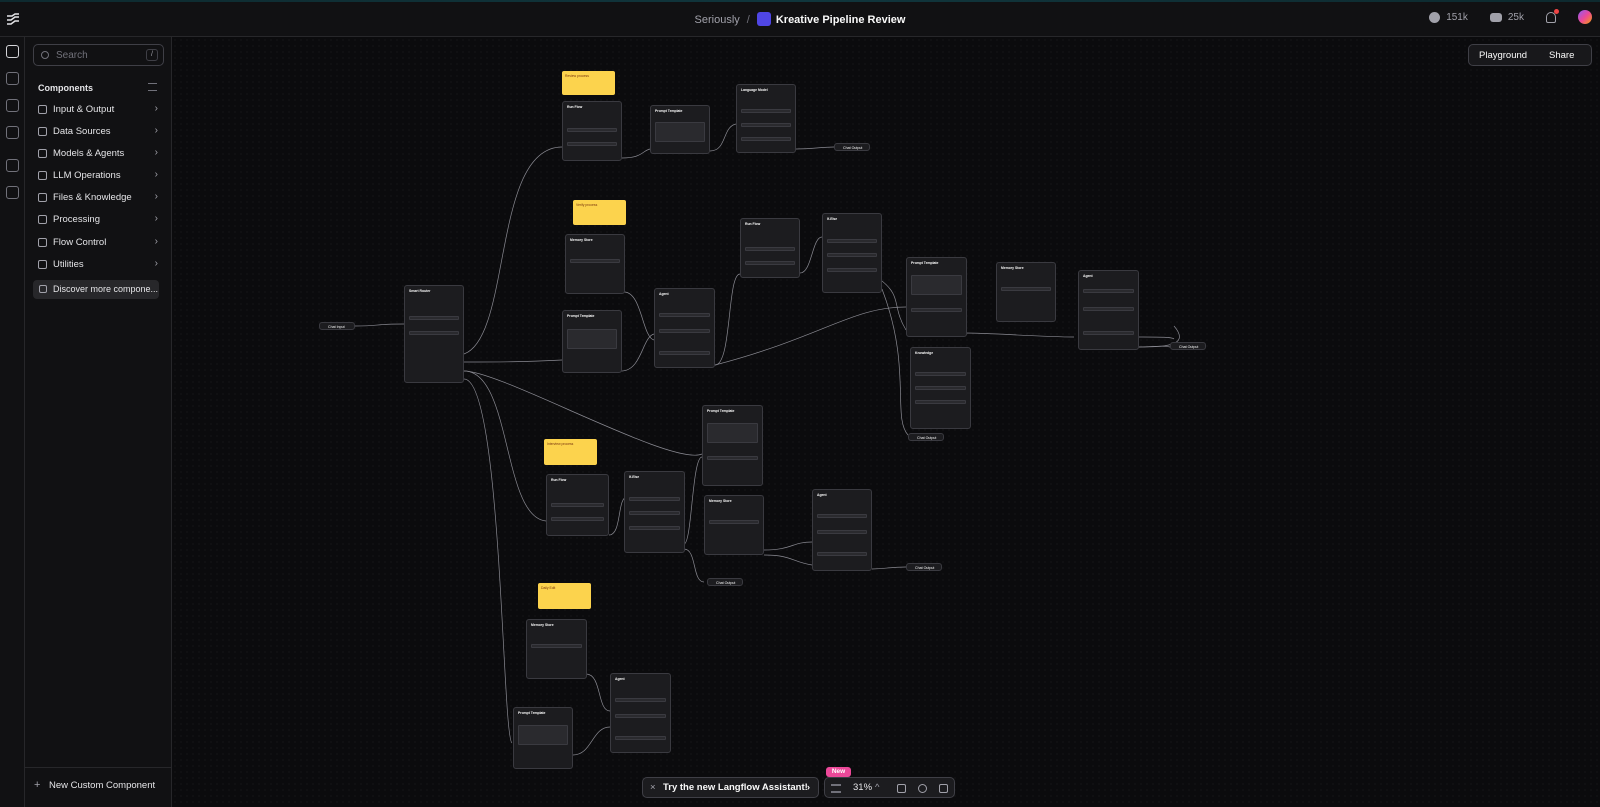 Image resolution: width=1600 pixels, height=807 pixels. Describe the element at coordinates (877, 787) in the screenshot. I see `chevron-up-icon: ^` at that location.